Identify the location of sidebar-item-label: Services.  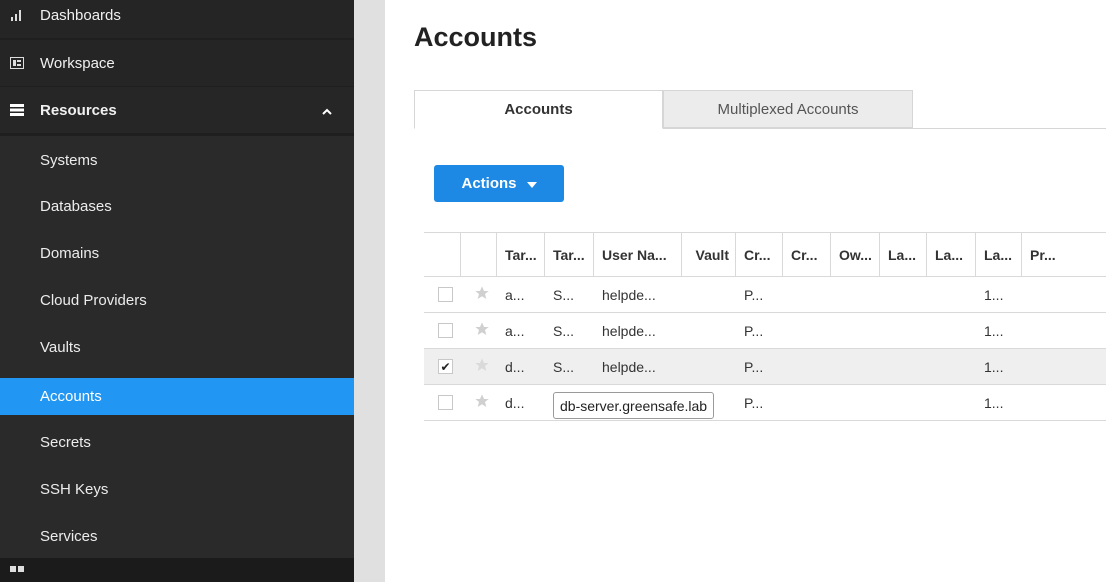
(69, 536).